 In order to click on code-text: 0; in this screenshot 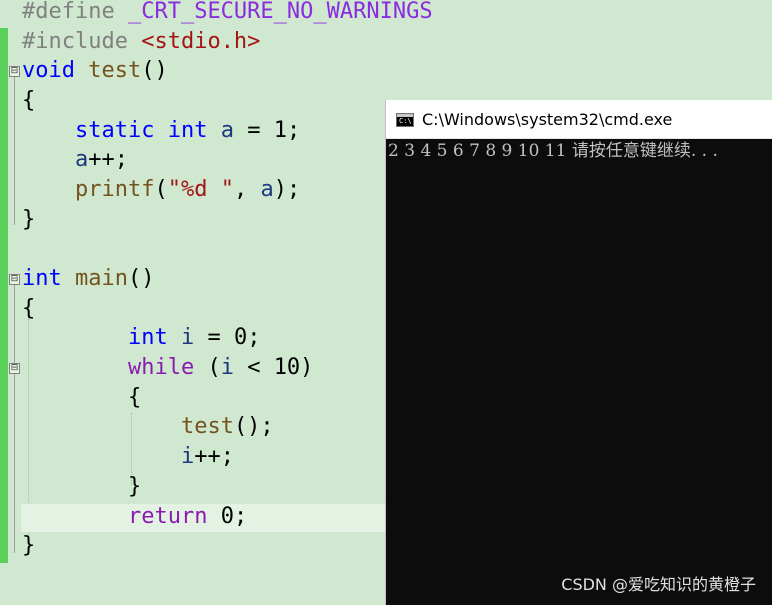, I will do `click(227, 516)`.